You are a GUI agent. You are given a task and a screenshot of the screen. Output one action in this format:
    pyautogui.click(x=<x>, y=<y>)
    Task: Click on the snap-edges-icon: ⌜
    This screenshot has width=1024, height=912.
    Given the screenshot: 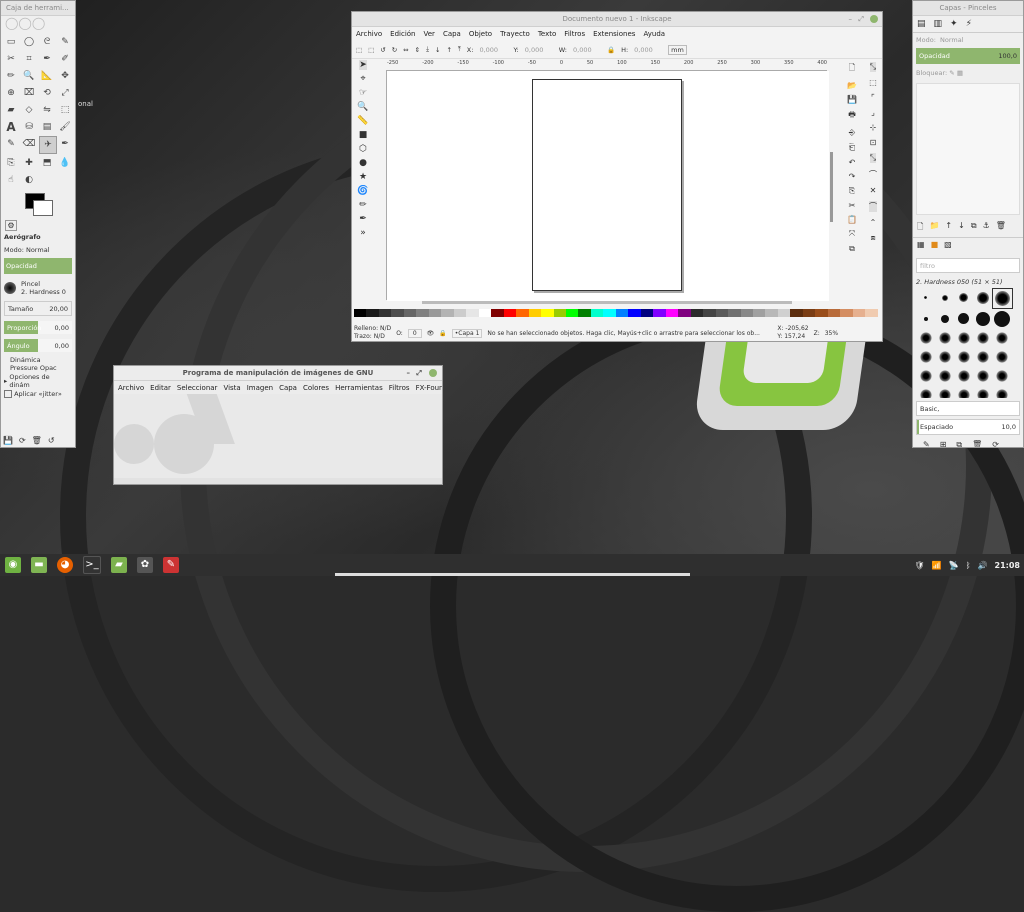 What is the action you would take?
    pyautogui.click(x=873, y=97)
    